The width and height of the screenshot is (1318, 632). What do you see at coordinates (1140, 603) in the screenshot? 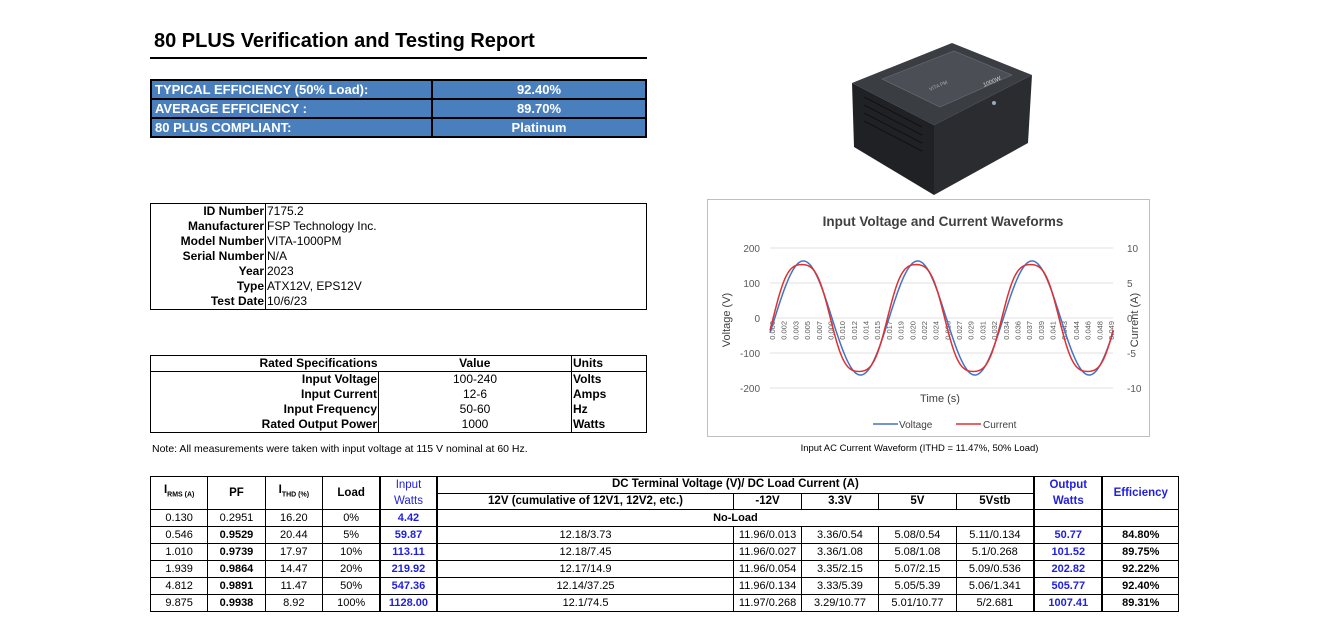
I see `cell-efficiency: 89.31%` at bounding box center [1140, 603].